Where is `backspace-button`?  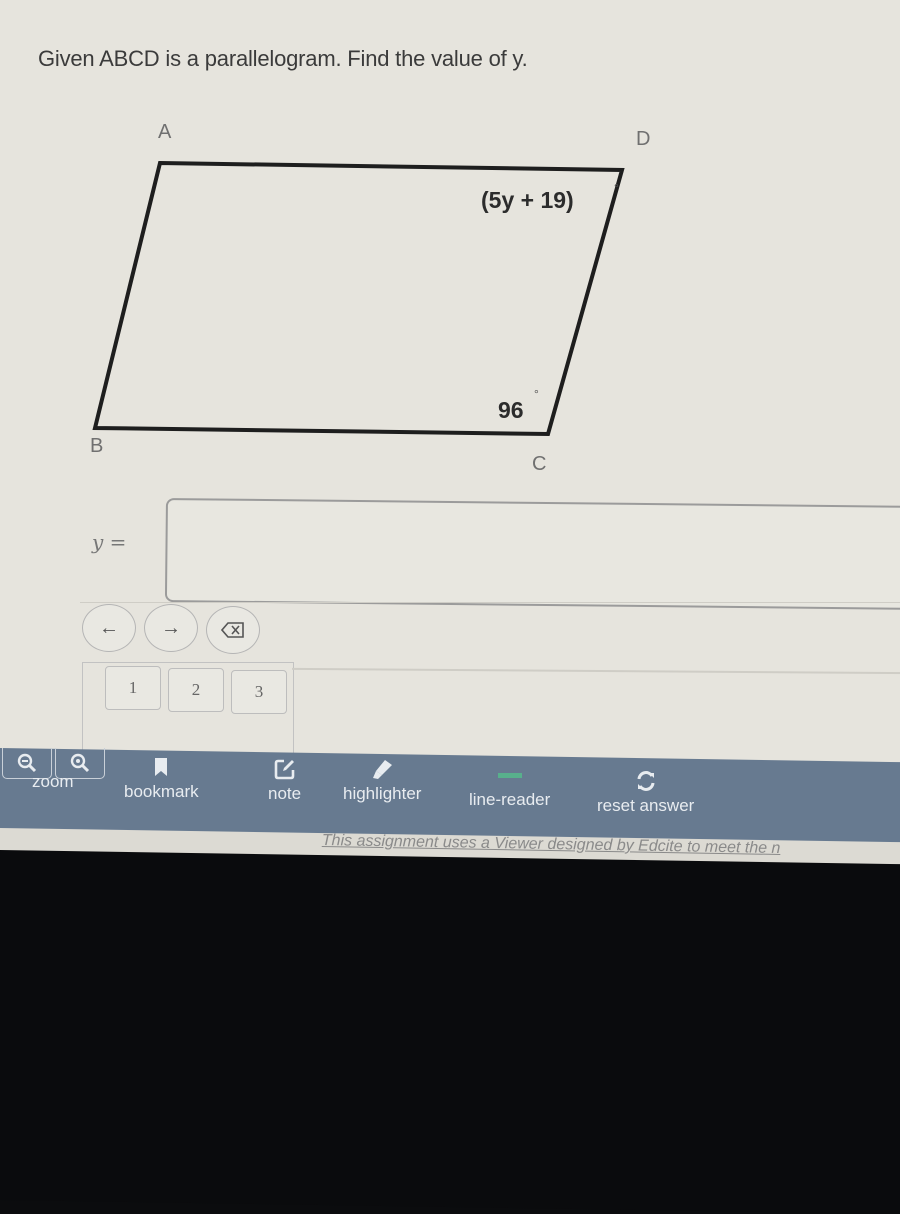
backspace-button is located at coordinates (233, 630).